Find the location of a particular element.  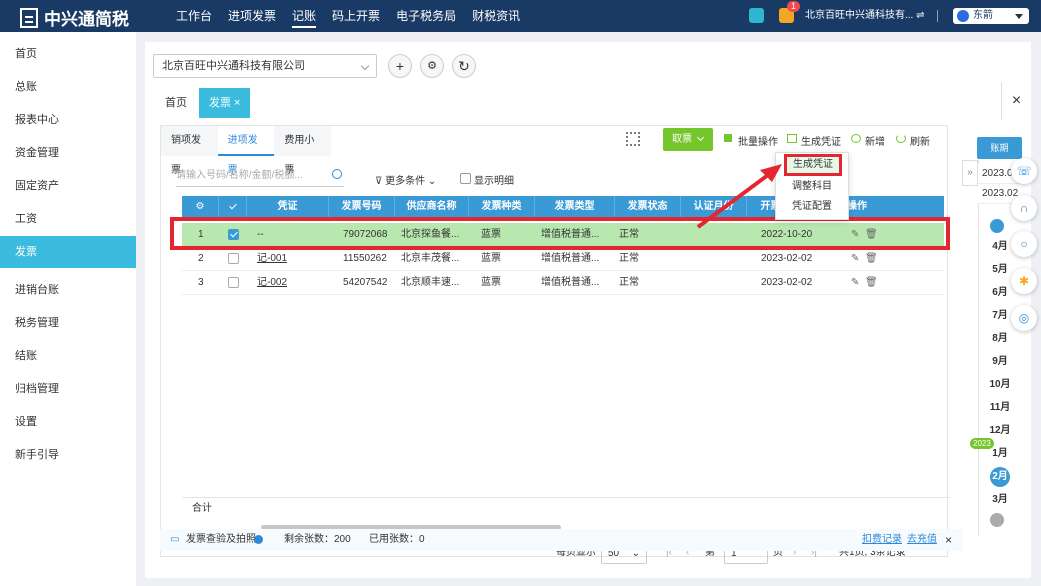

month-item: 9月 is located at coordinates (1000, 361).